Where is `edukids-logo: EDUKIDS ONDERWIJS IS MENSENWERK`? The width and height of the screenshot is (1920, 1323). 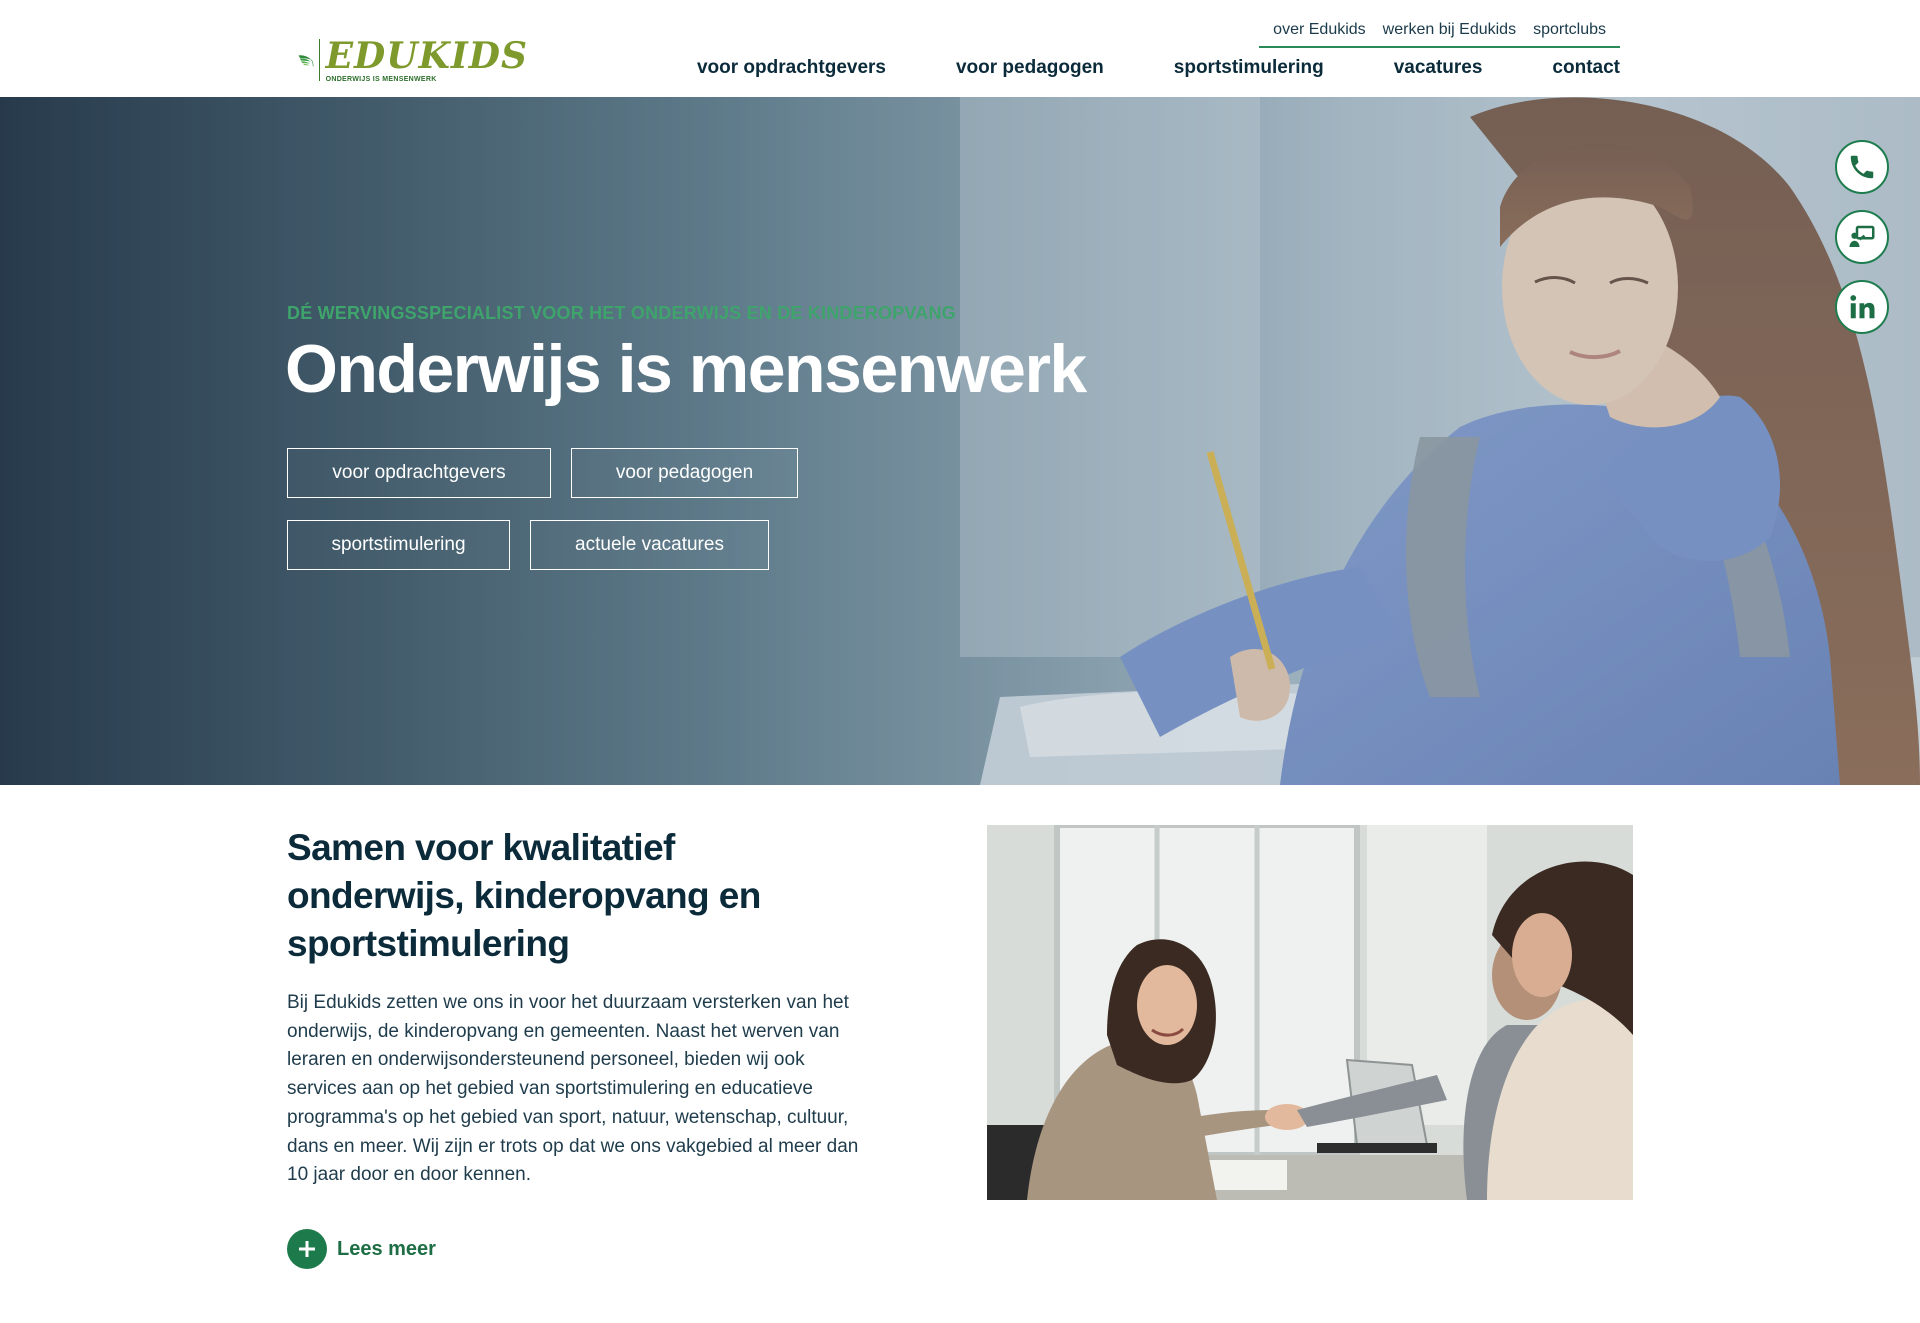 edukids-logo: EDUKIDS ONDERWIJS IS MENSENWERK is located at coordinates (413, 60).